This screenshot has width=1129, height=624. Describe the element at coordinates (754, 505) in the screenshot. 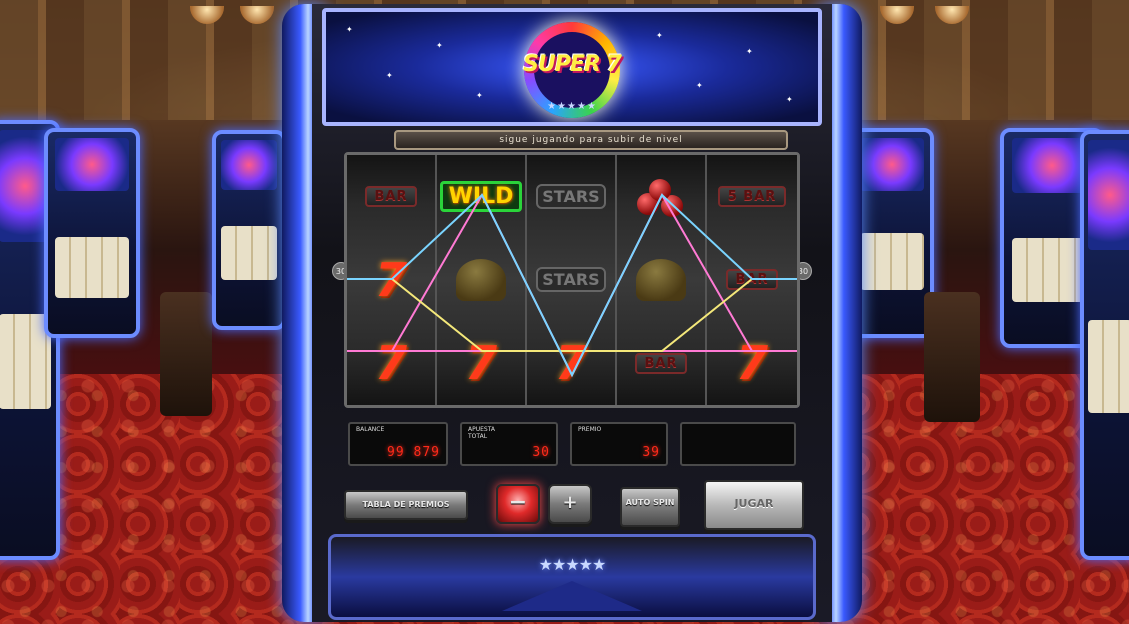

I see `spin-button: JUGAR` at that location.